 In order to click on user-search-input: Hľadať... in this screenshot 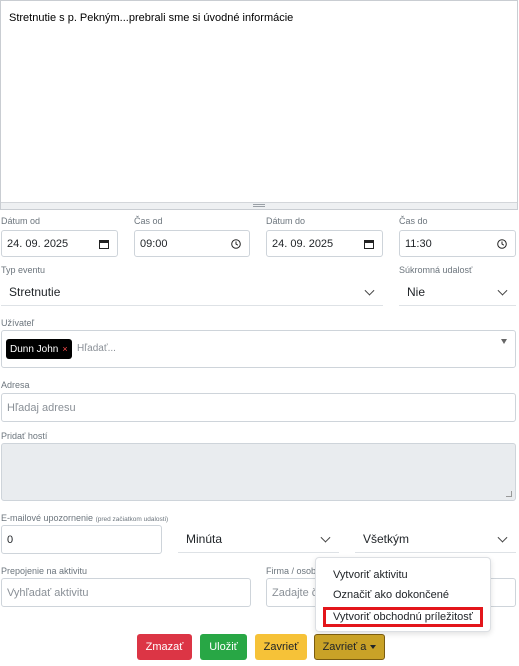, I will do `click(96, 348)`.